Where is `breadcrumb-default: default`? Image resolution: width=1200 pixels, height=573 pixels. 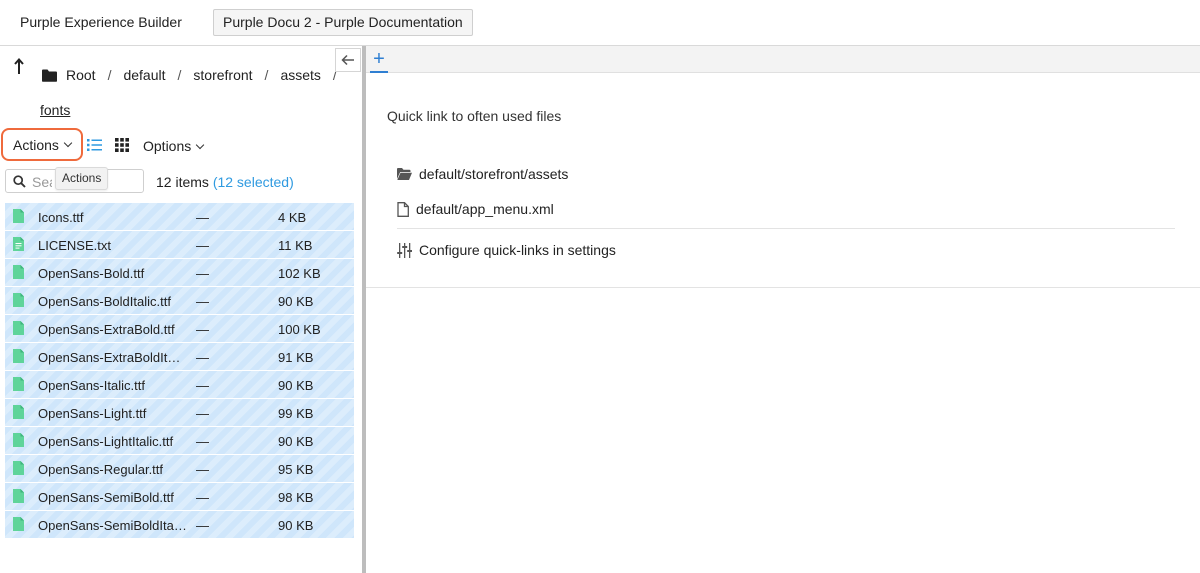 breadcrumb-default: default is located at coordinates (144, 75).